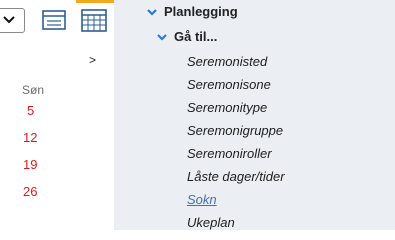  I want to click on next-month-button: >, so click(92, 60).